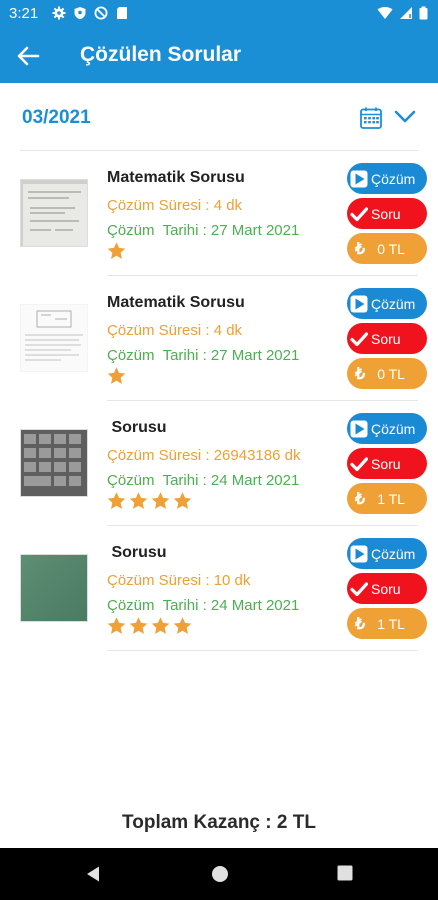 The image size is (438, 900). I want to click on battery-icon, so click(423, 13).